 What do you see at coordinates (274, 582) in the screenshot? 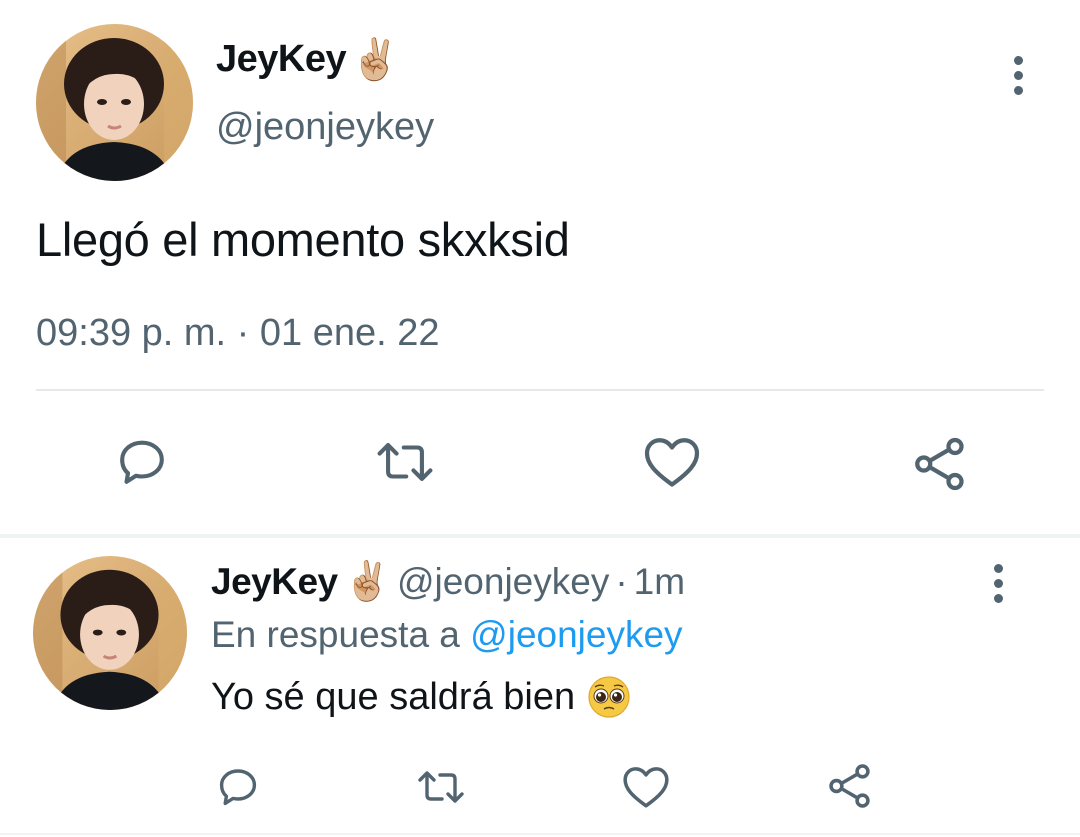
I see `reply-author-name: JeyKey` at bounding box center [274, 582].